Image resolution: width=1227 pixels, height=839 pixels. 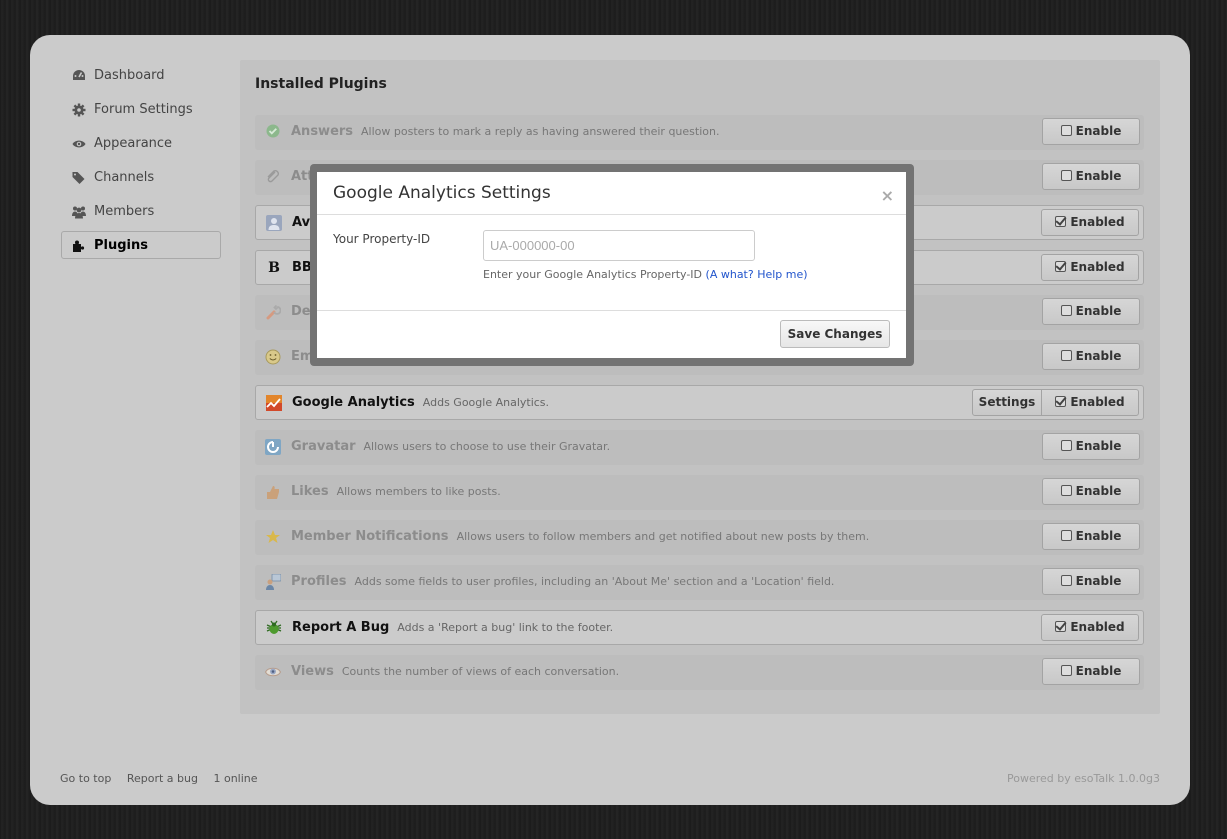 What do you see at coordinates (421, 402) in the screenshot?
I see `plugin-name: Google Analytics Adds Google Analytics.` at bounding box center [421, 402].